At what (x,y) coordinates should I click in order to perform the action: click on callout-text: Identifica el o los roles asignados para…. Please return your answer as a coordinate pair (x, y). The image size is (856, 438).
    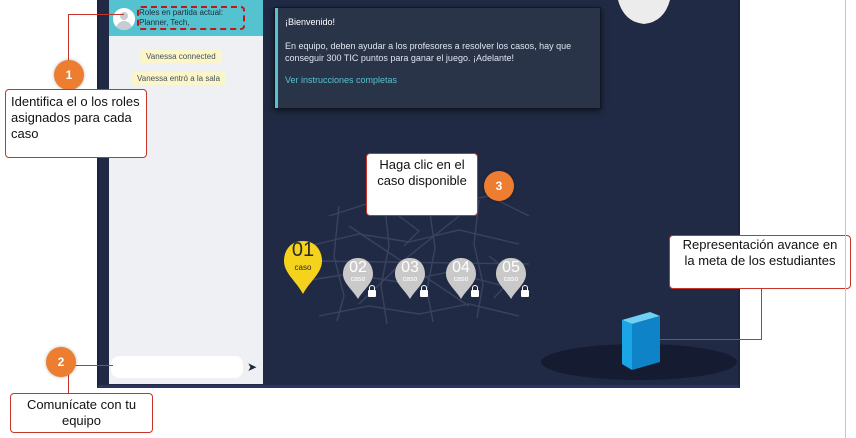
    Looking at the image, I should click on (75, 117).